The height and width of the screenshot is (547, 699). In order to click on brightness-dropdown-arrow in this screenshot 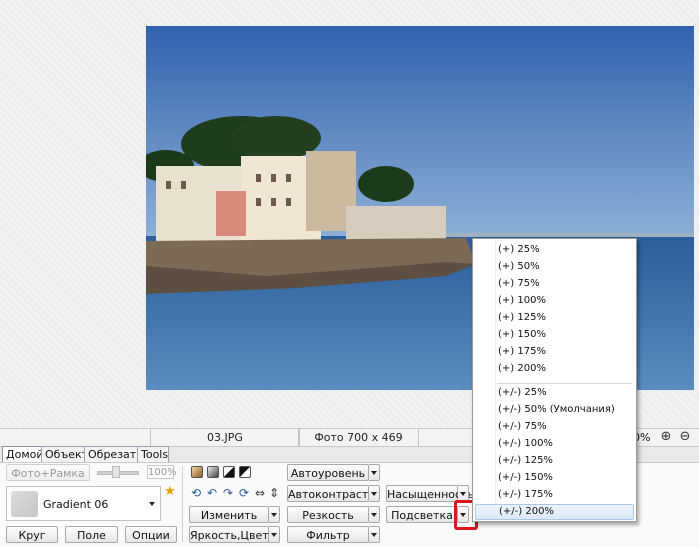, I will do `click(274, 534)`.